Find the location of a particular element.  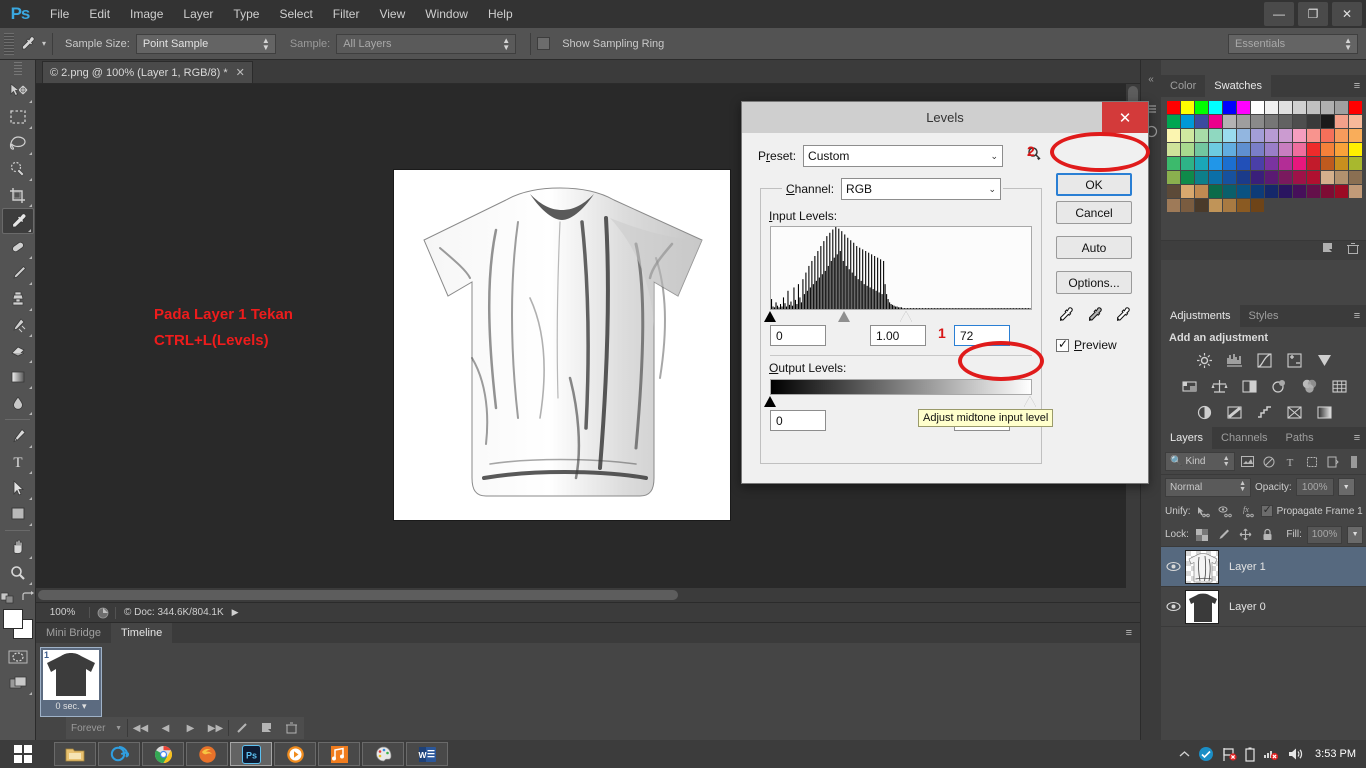

timeline-frame: 1 0 sec. ▾ is located at coordinates (71, 682).